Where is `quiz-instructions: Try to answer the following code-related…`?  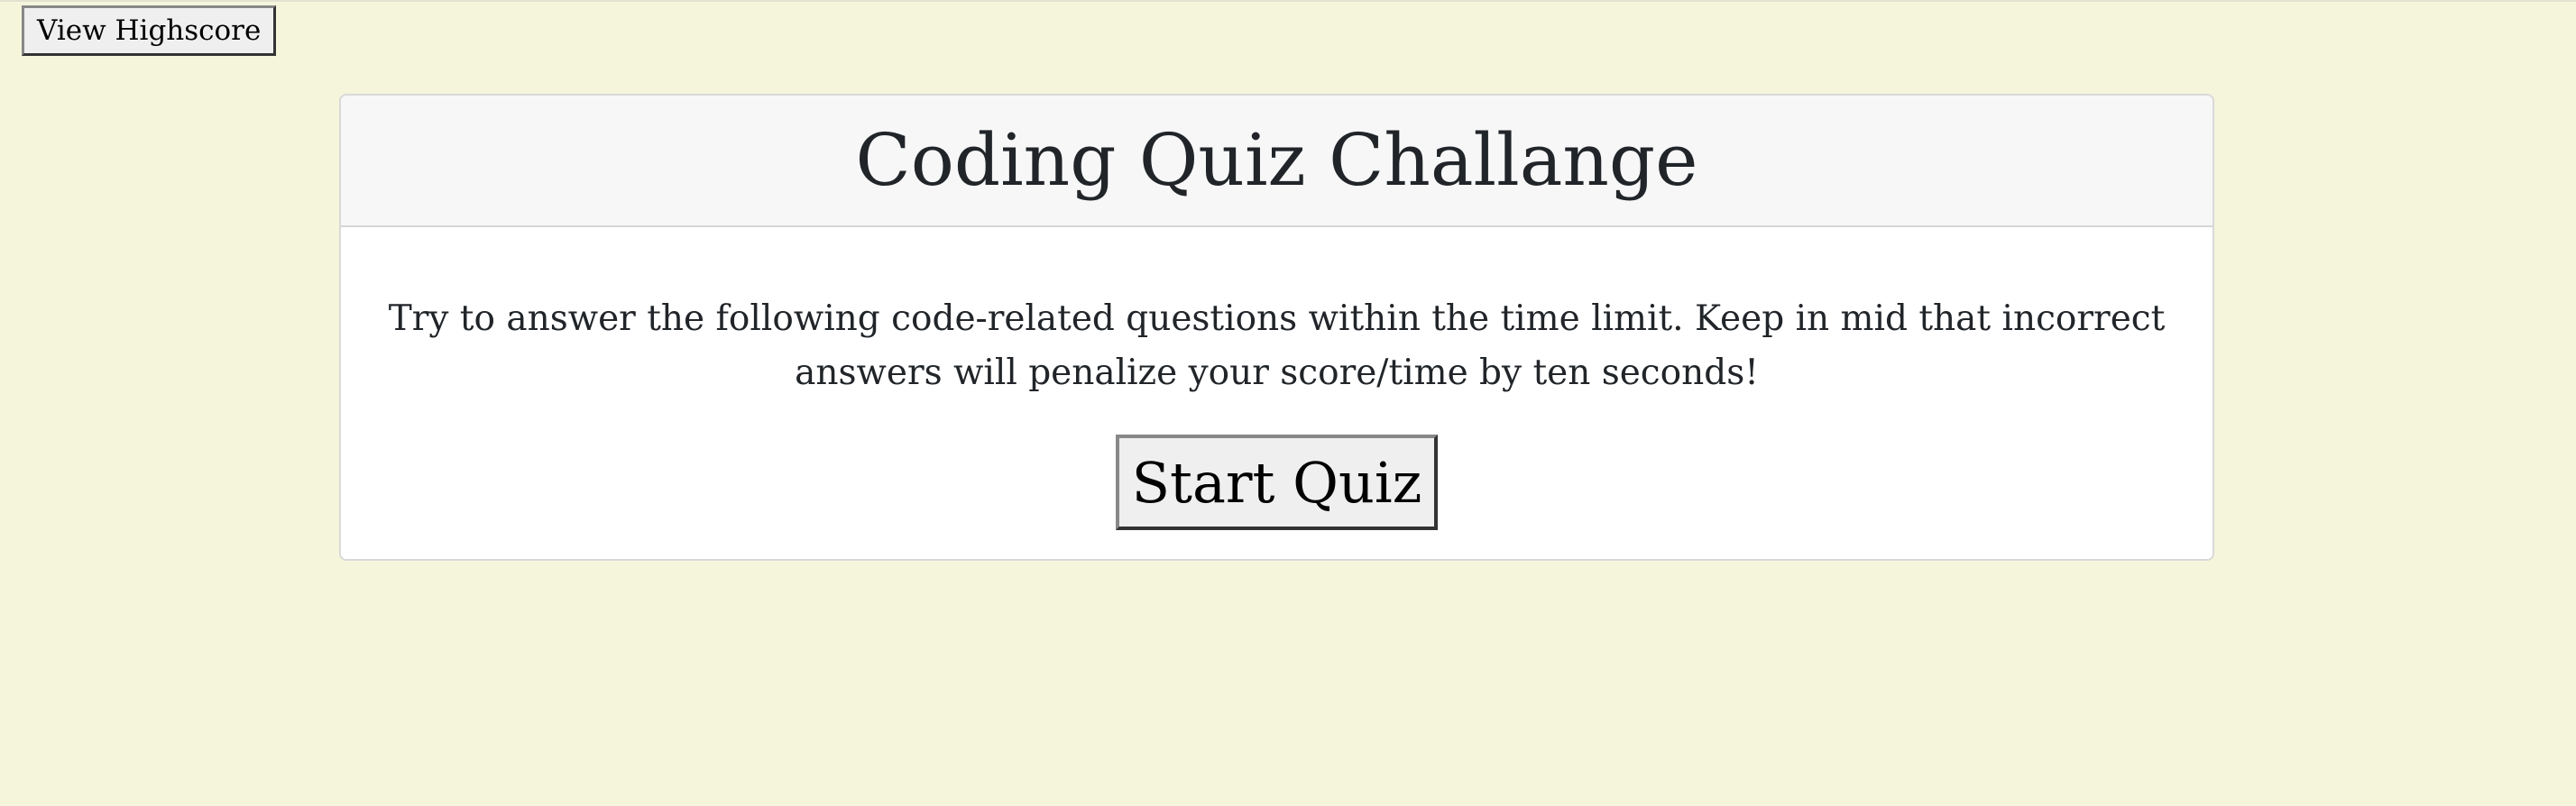
quiz-instructions: Try to answer the following code-related… is located at coordinates (1277, 345).